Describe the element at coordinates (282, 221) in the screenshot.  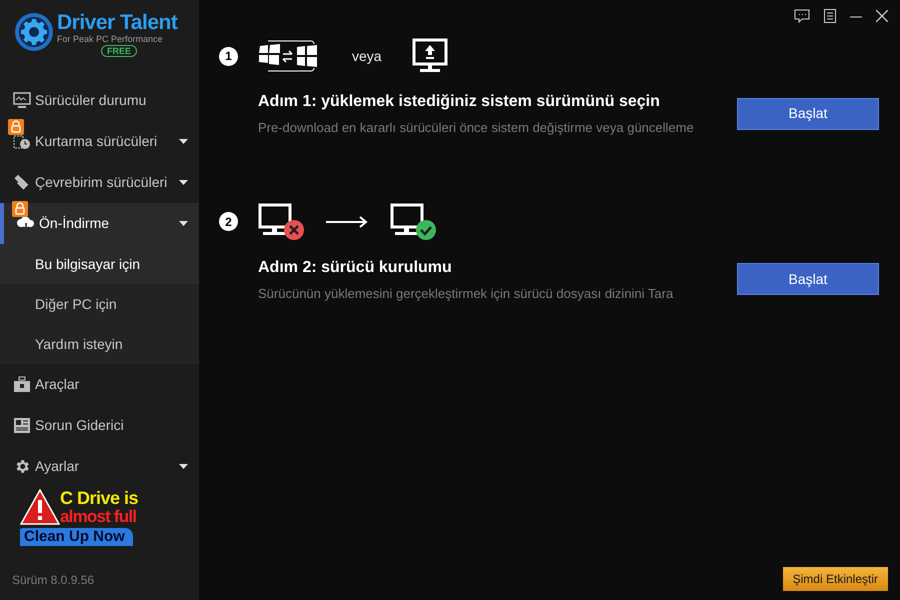
I see `monitor-error-icon` at that location.